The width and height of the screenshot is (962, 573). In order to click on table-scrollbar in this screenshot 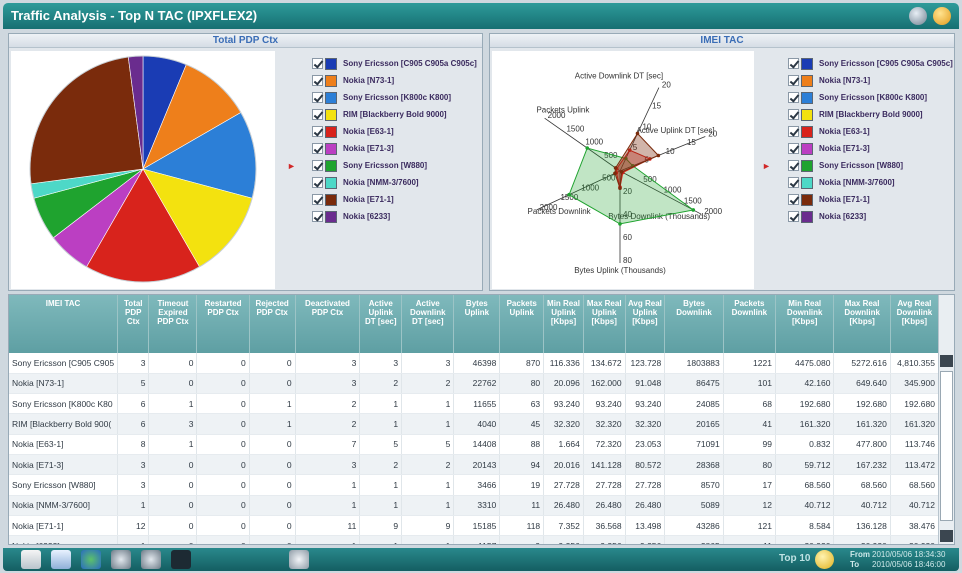, I will do `click(946, 419)`.